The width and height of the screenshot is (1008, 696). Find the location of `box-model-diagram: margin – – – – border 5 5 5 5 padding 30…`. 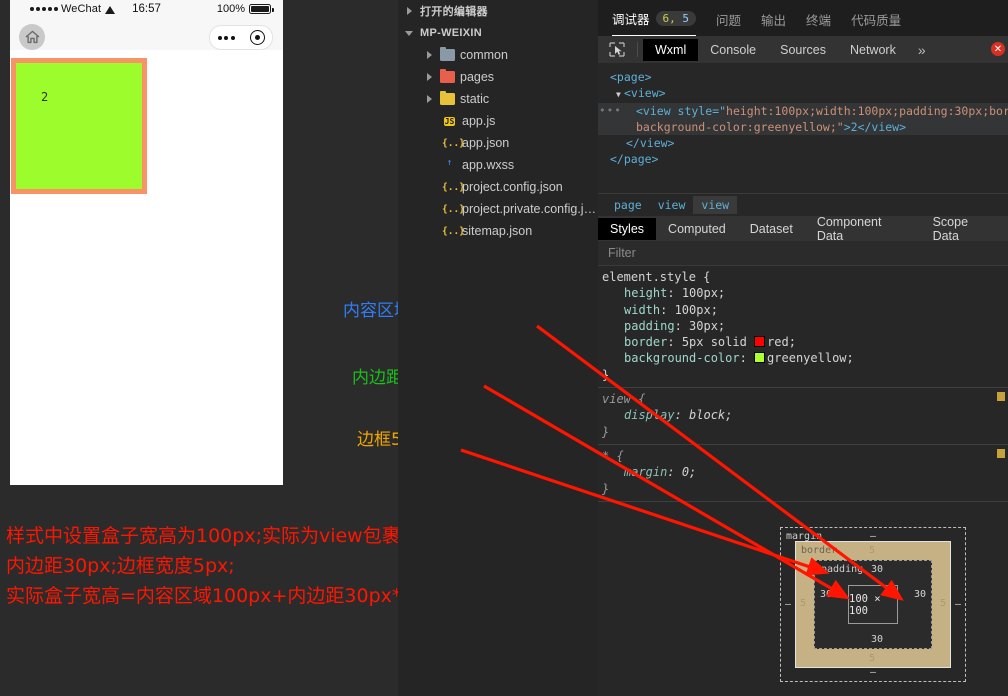

box-model-diagram: margin – – – – border 5 5 5 5 padding 30… is located at coordinates (873, 604).